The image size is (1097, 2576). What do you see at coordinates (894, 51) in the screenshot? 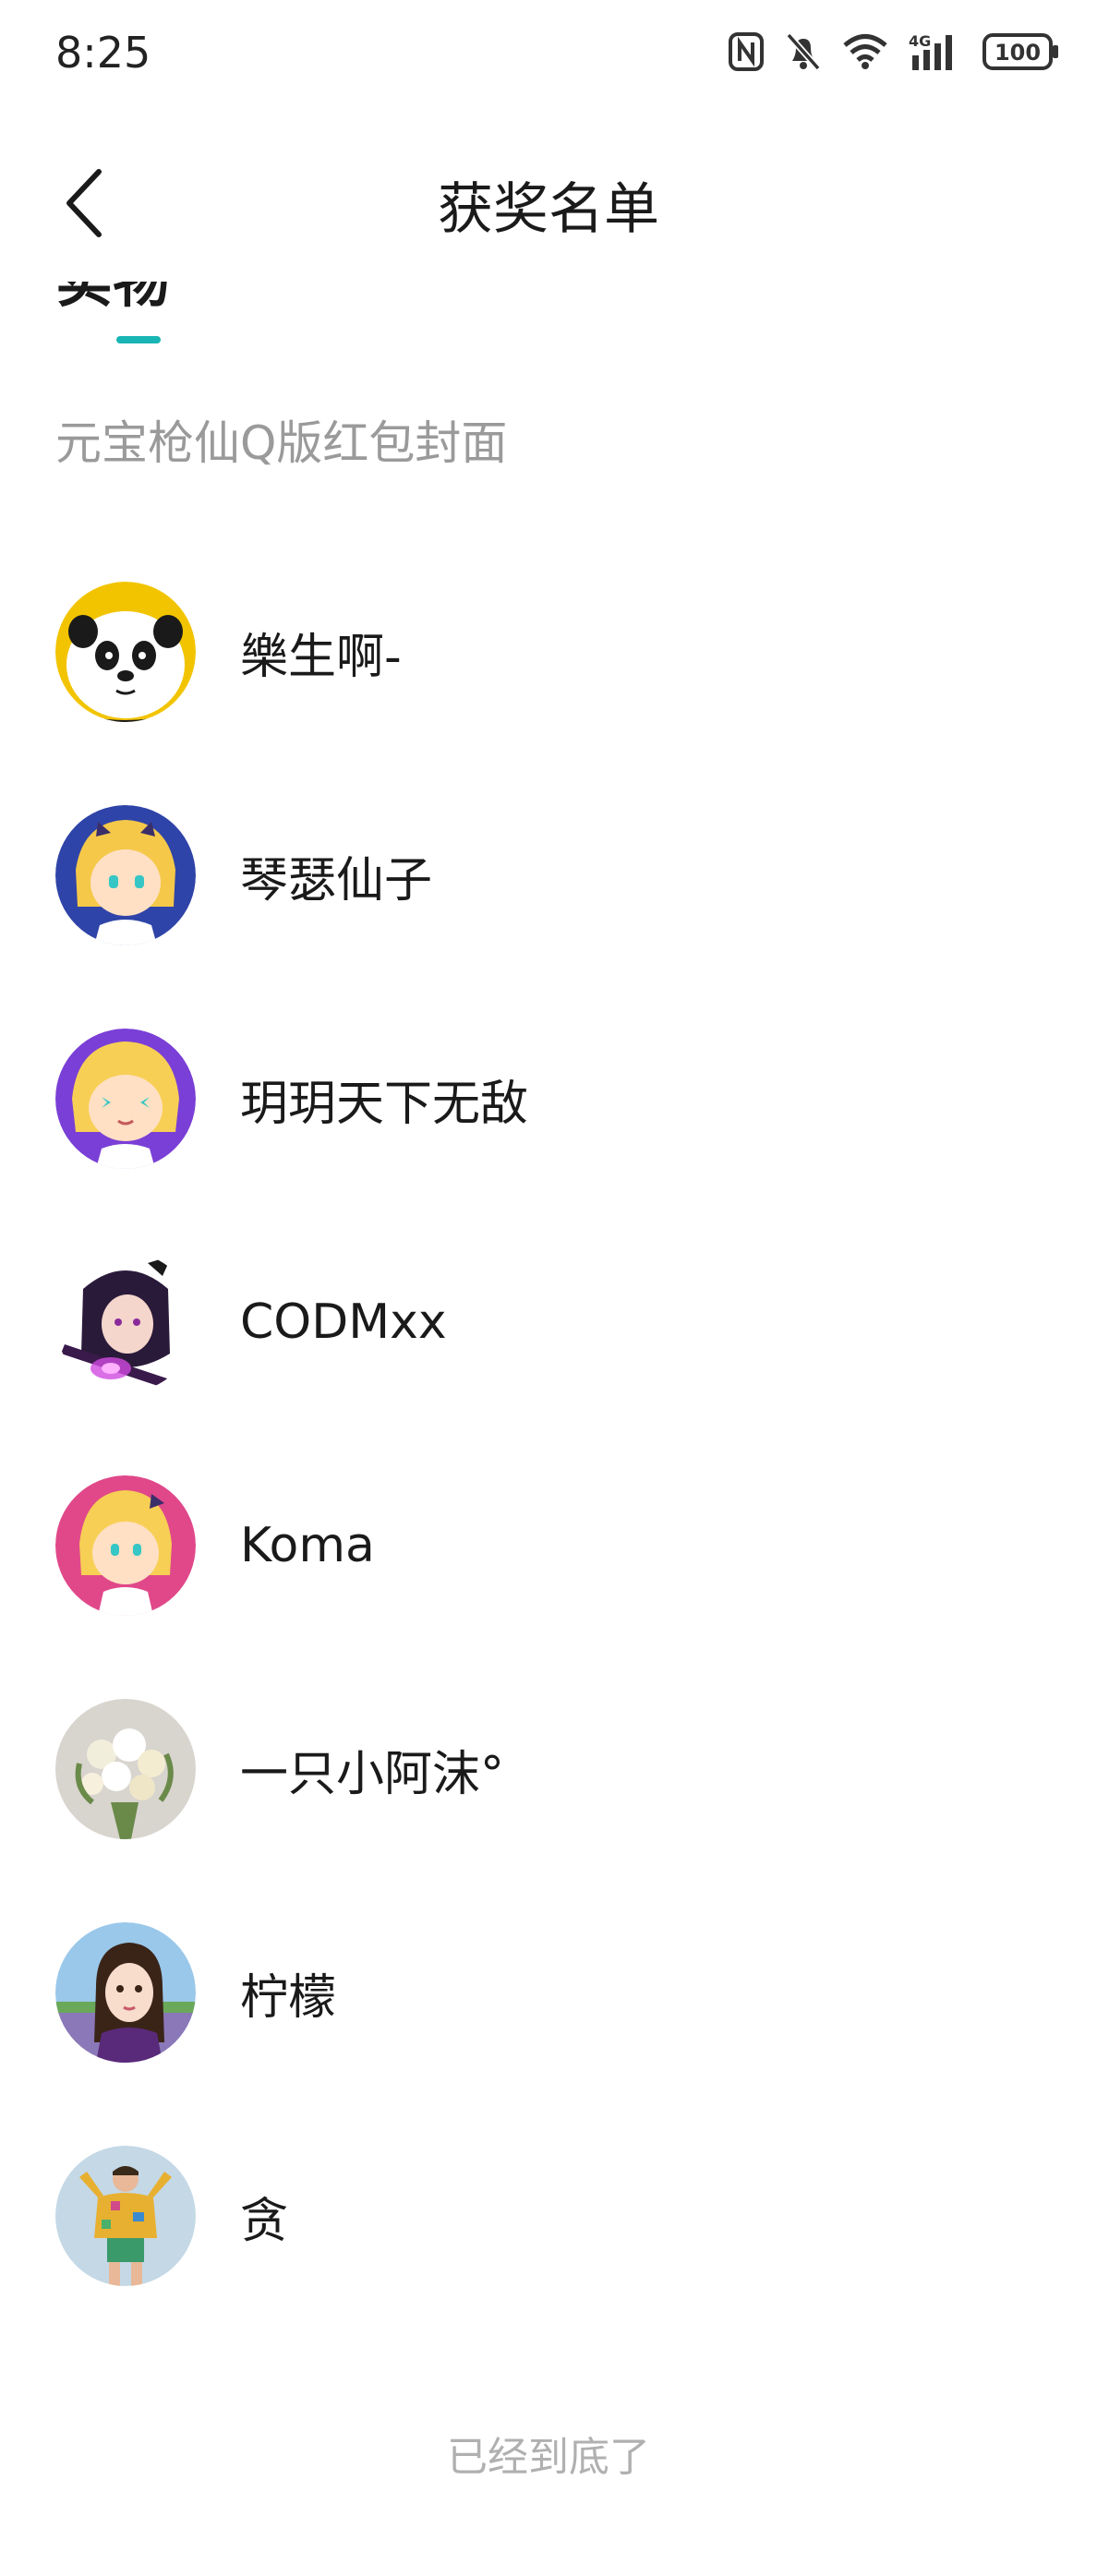
I see `status-icons: 4G 100` at bounding box center [894, 51].